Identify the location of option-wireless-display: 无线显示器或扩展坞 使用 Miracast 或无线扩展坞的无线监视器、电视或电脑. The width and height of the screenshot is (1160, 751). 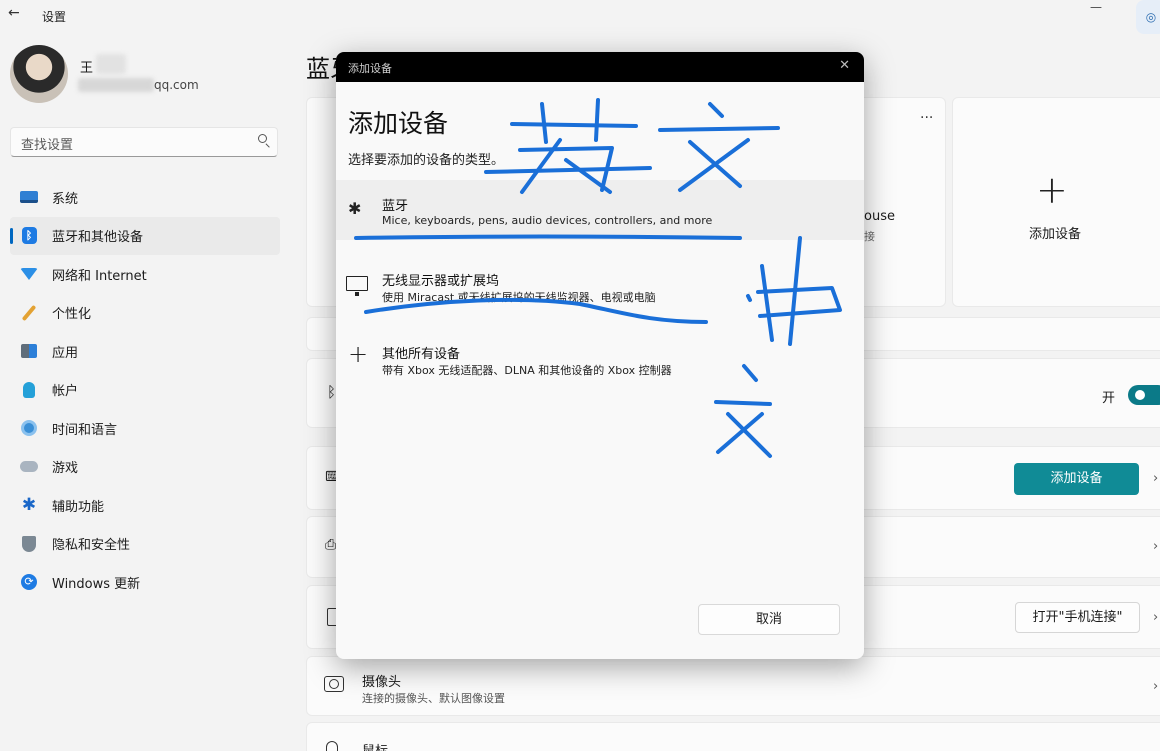
(600, 286).